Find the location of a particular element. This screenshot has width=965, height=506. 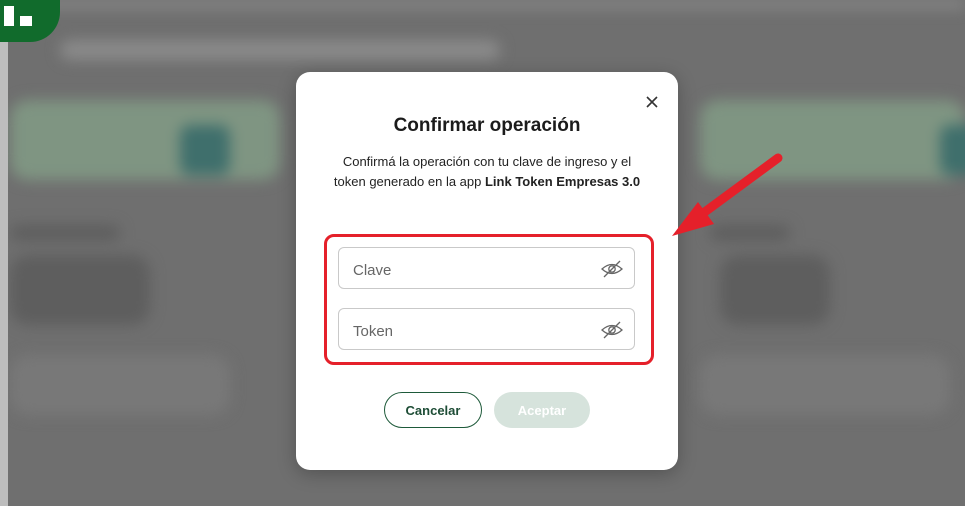

bg-panel-left is located at coordinates (120, 385).